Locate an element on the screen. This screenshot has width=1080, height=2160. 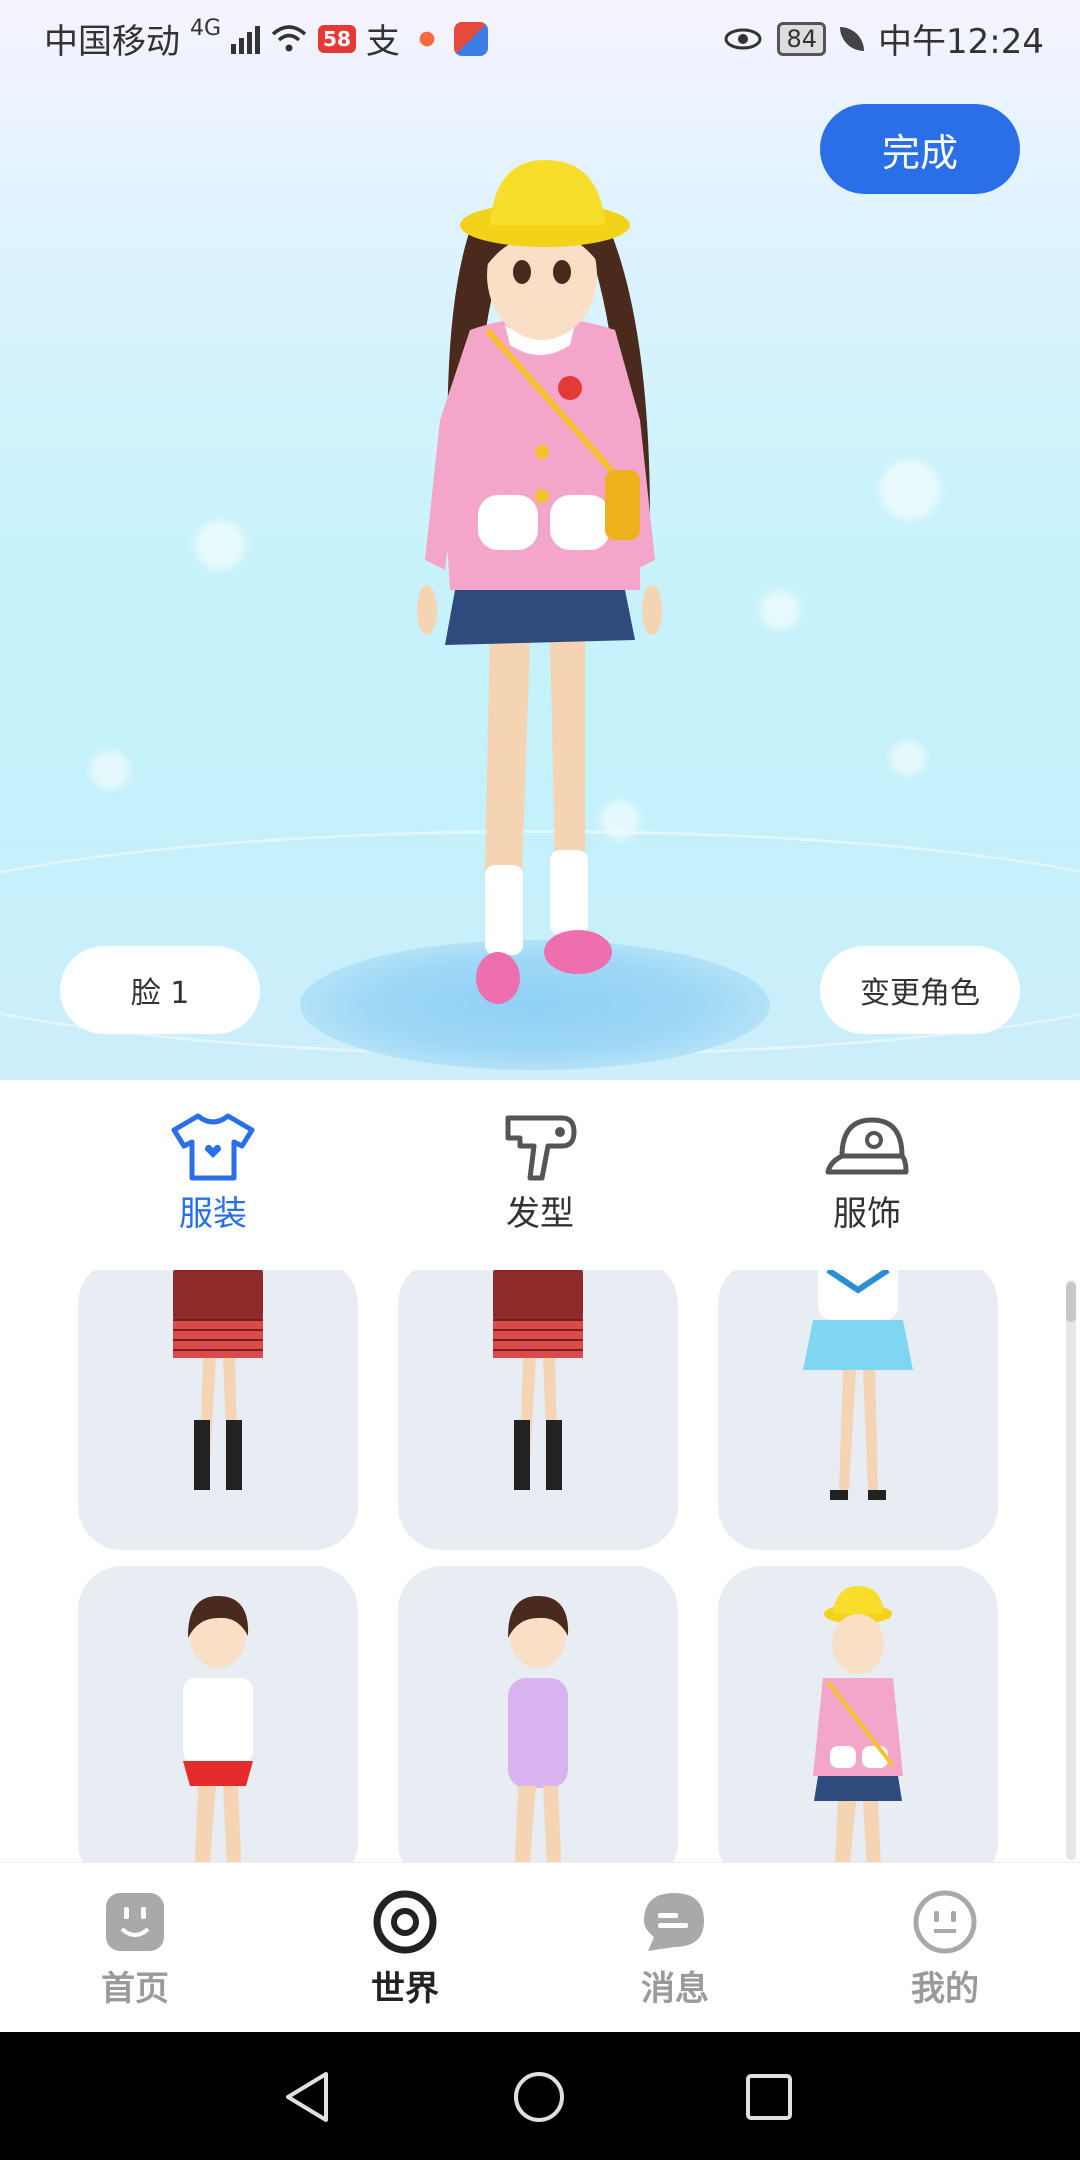
face-select-button: 脸 1 is located at coordinates (160, 990).